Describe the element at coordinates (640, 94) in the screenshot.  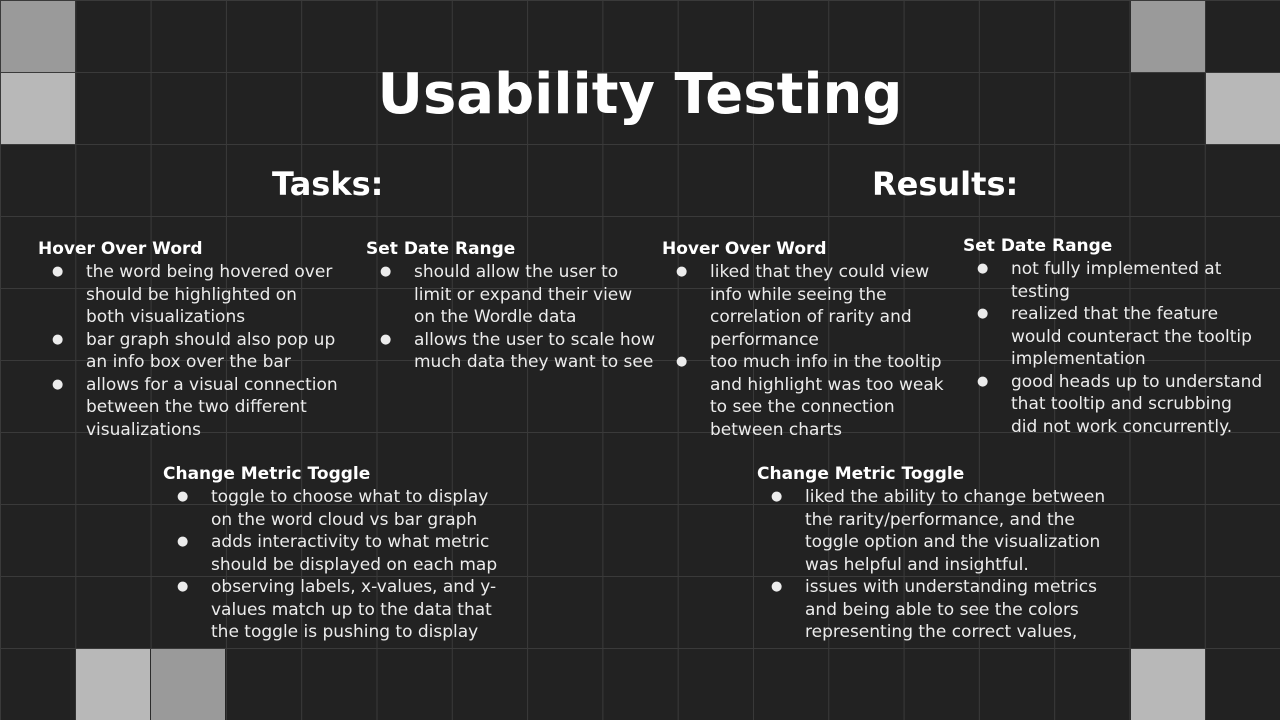
I see `page-title: Usability Testing` at that location.